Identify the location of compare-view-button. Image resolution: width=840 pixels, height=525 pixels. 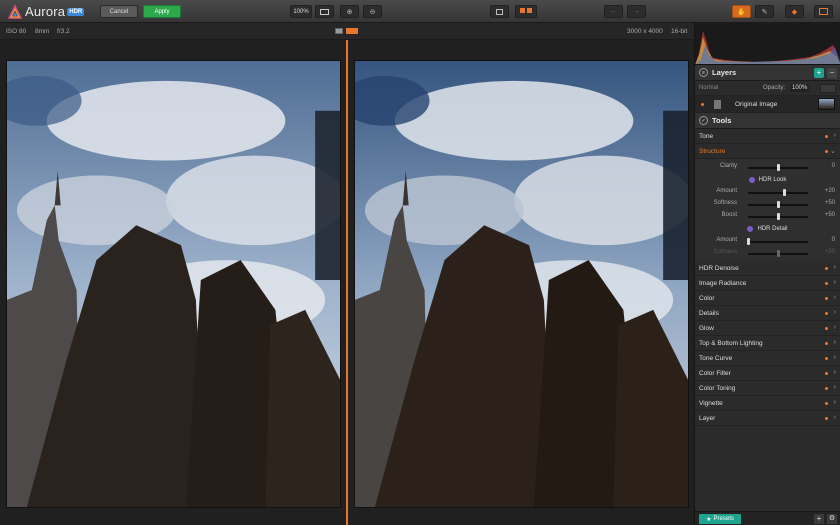
(526, 11).